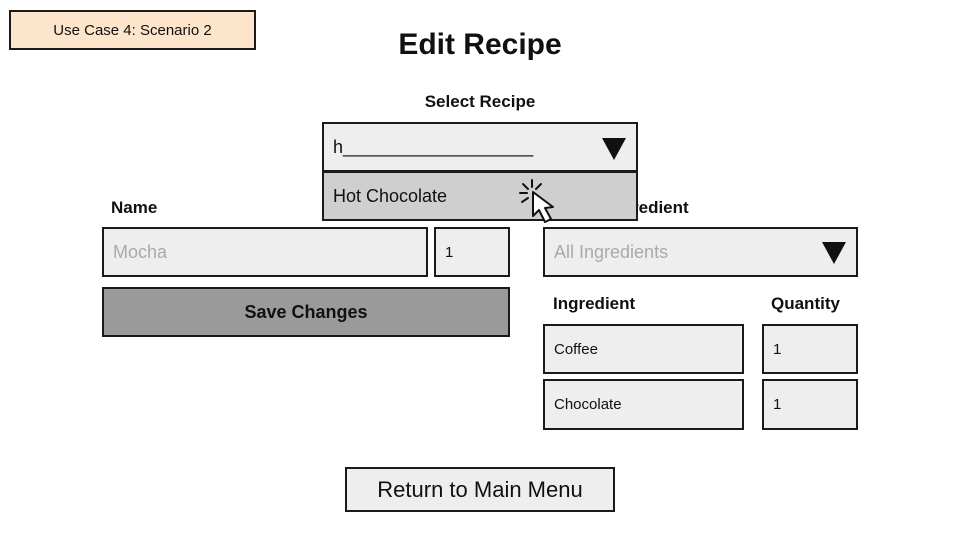  I want to click on name-input: Mocha, so click(265, 252).